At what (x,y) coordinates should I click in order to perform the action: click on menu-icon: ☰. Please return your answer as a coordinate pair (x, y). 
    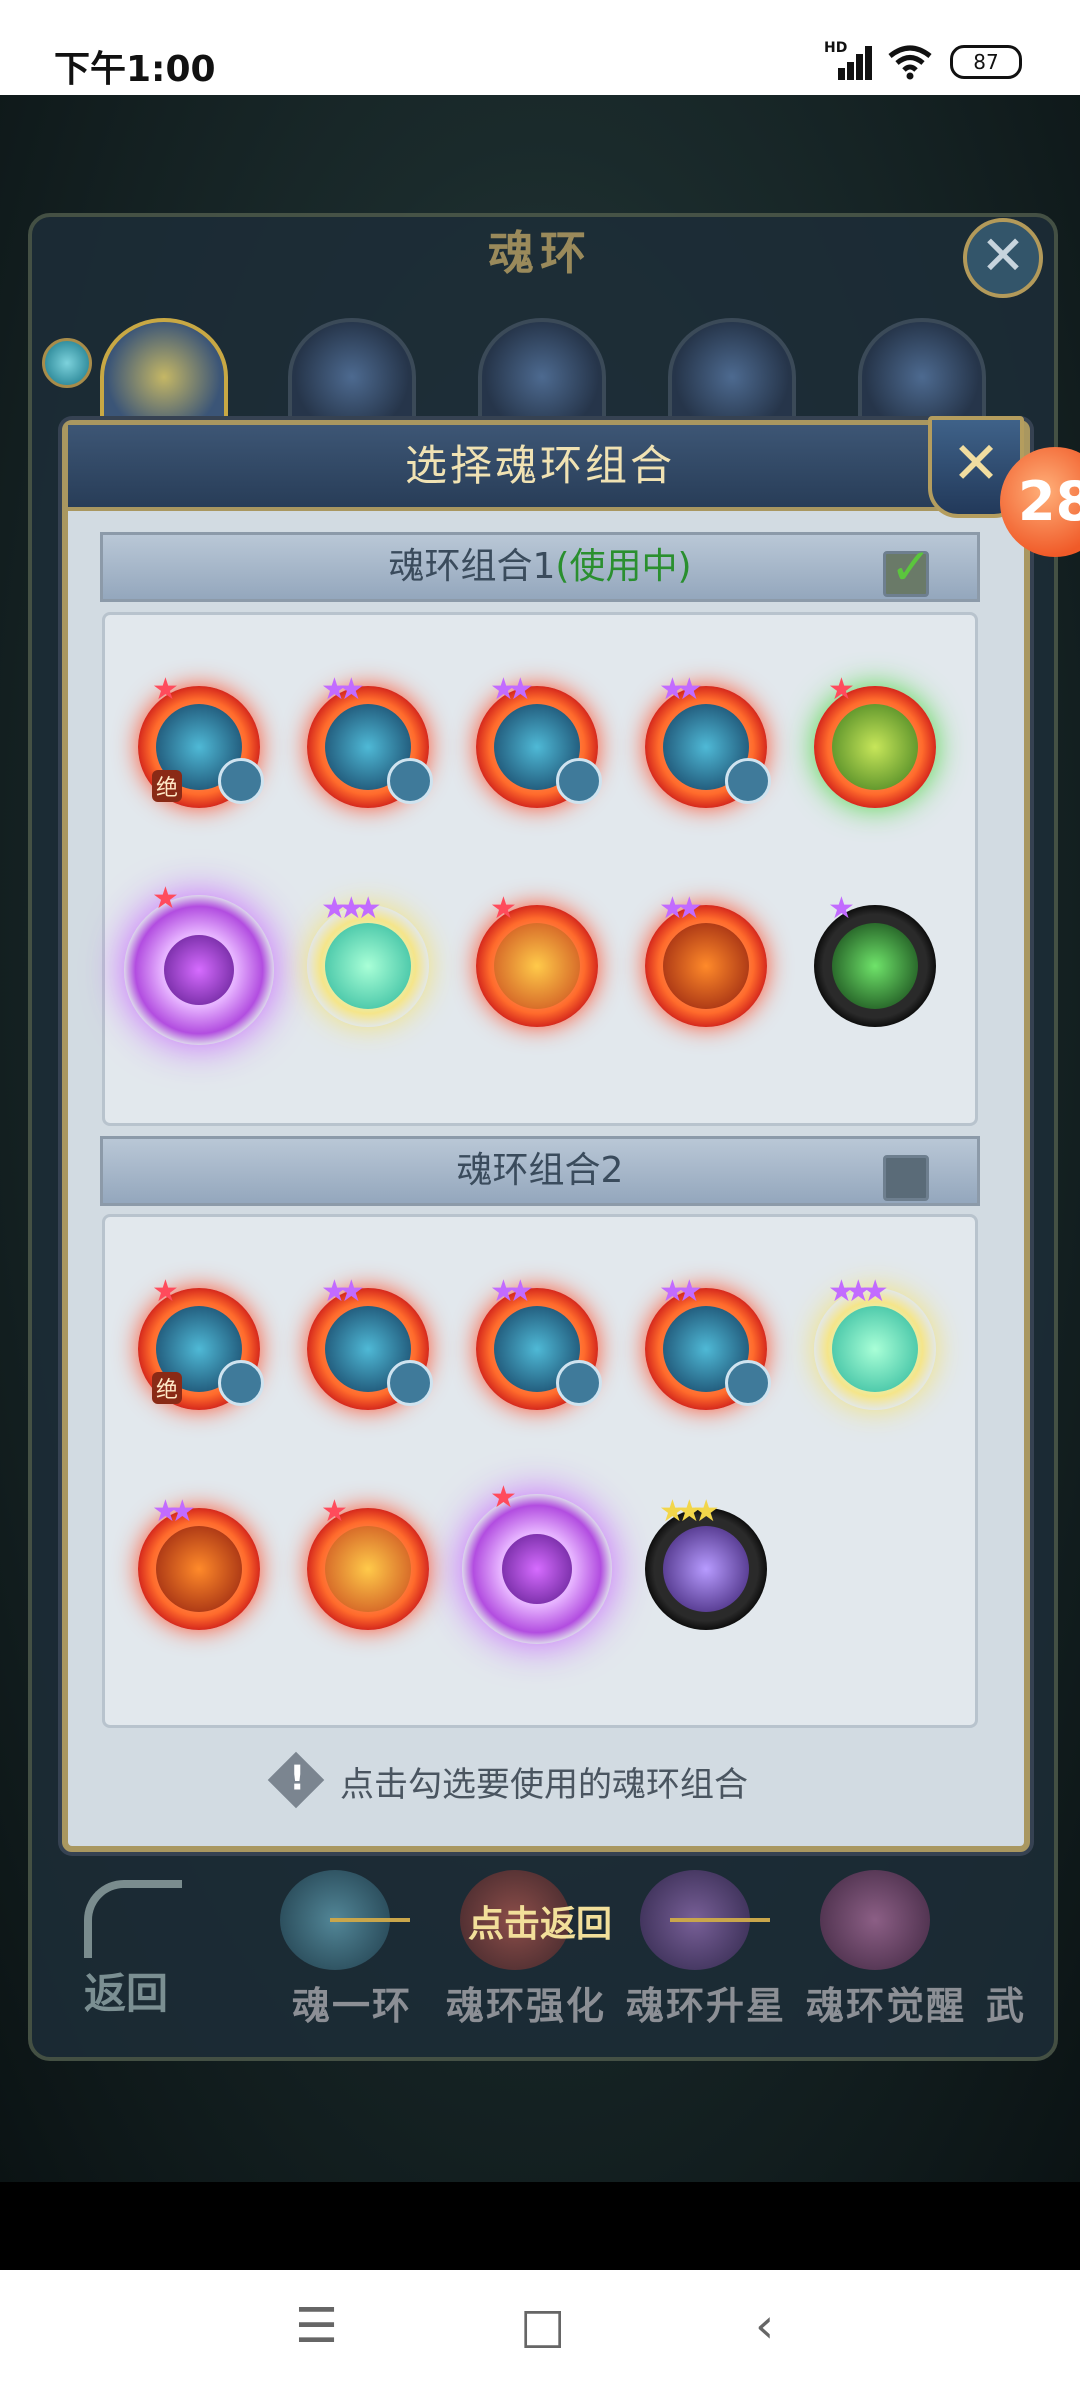
    Looking at the image, I should click on (316, 2326).